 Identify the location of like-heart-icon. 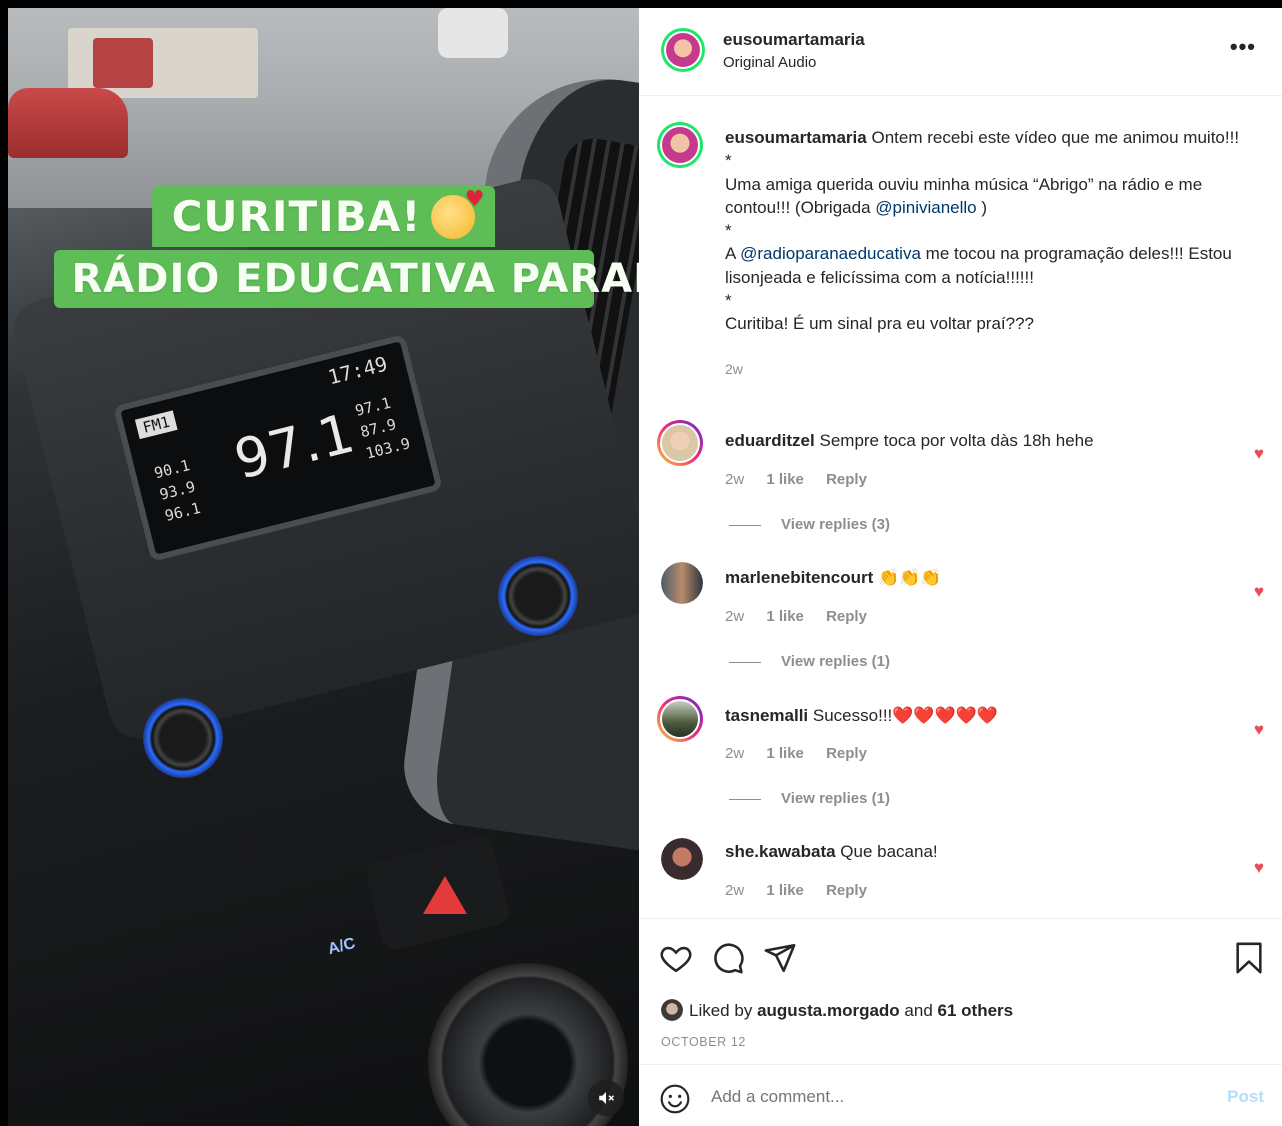
(676, 958).